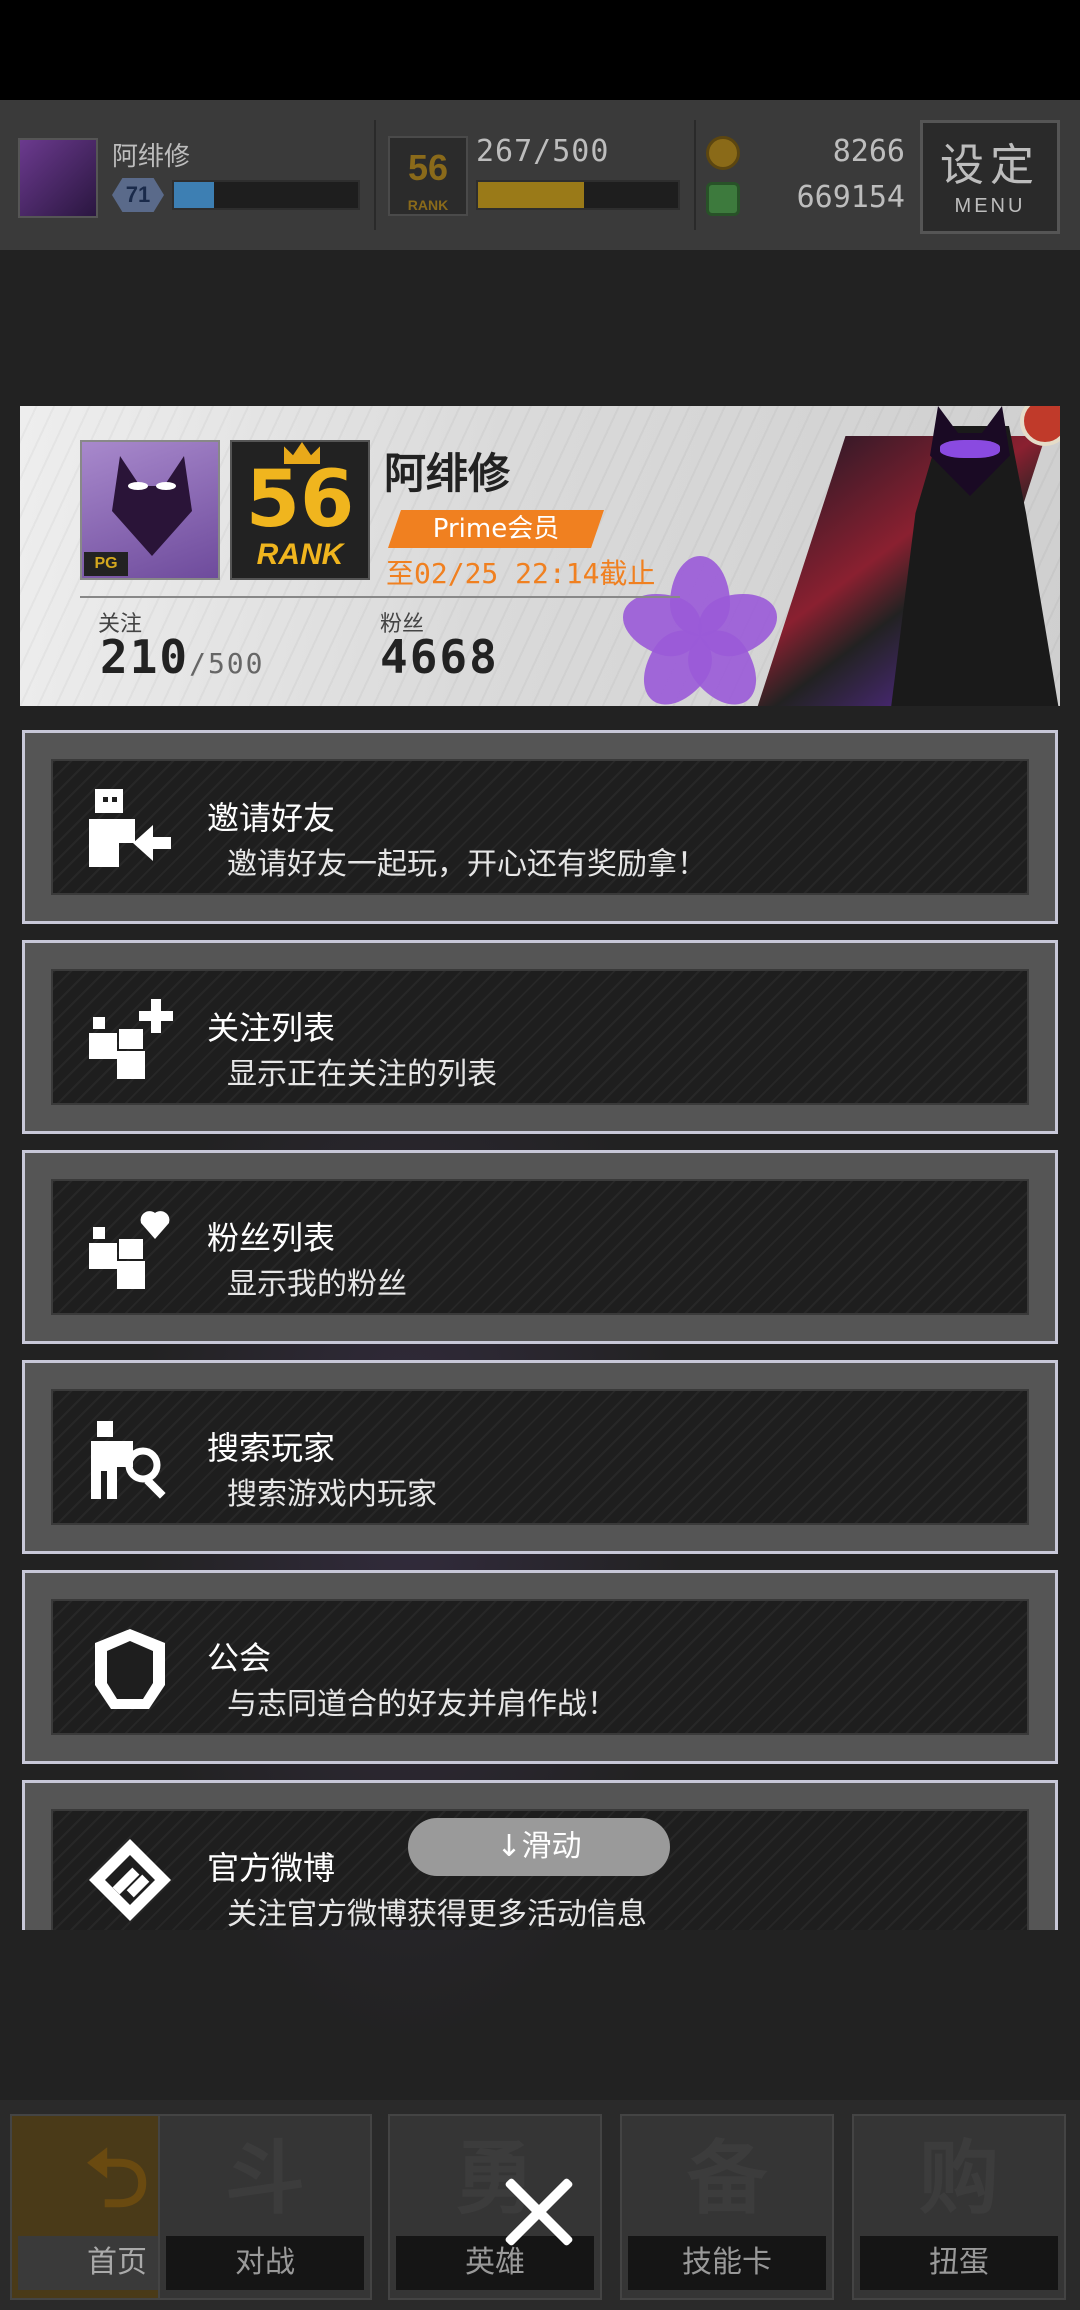 The width and height of the screenshot is (1080, 2310). Describe the element at coordinates (521, 573) in the screenshot. I see `membership-expiry: 至02/25 22:14截止` at that location.